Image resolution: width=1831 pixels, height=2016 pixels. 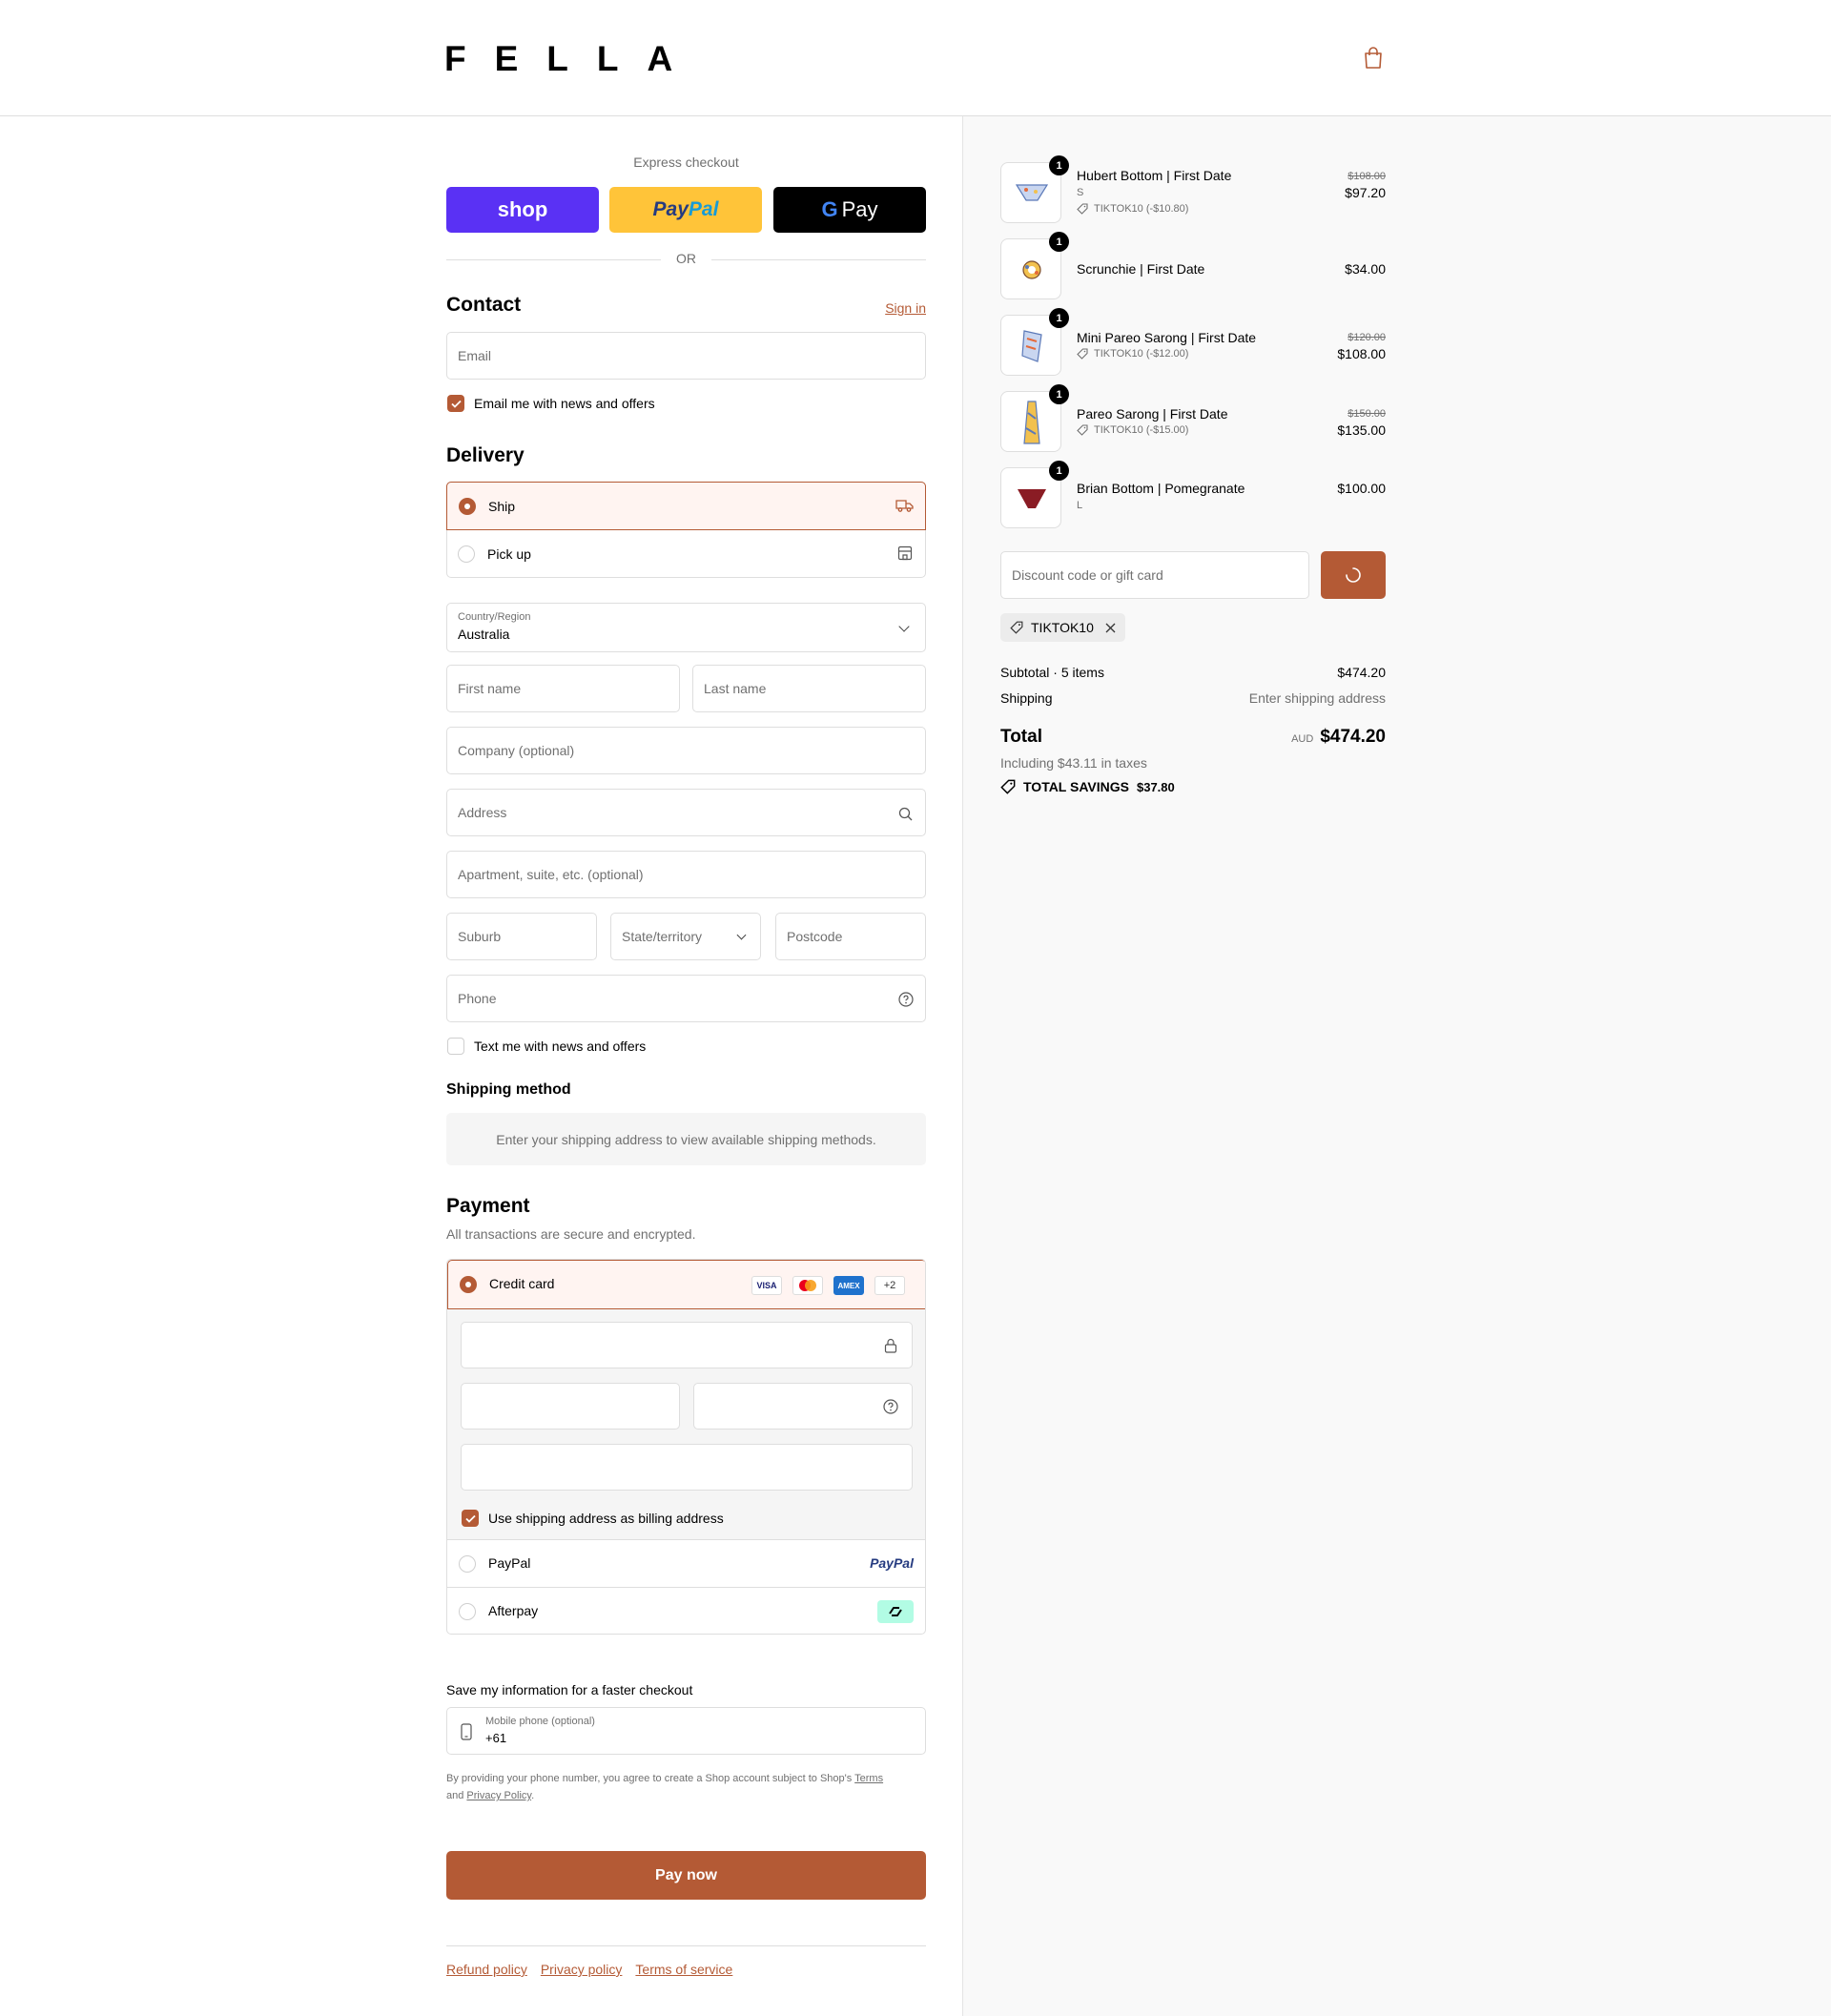 I want to click on postcode-field: Postcode, so click(x=851, y=937).